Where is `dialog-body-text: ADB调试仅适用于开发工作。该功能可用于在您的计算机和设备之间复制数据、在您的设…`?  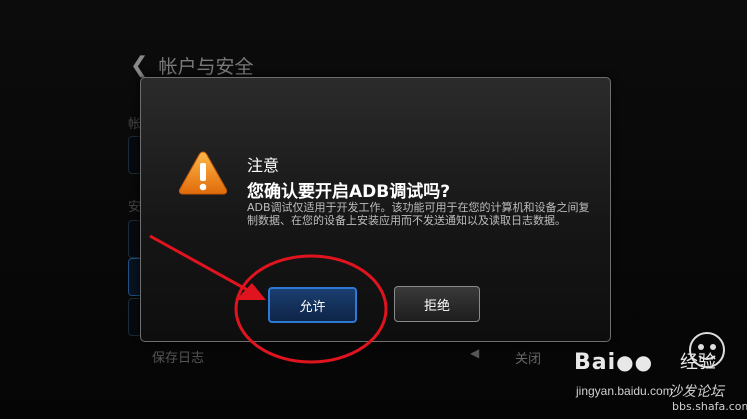 dialog-body-text: ADB调试仅适用于开发工作。该功能可用于在您的计算机和设备之间复制数据、在您的设… is located at coordinates (418, 214).